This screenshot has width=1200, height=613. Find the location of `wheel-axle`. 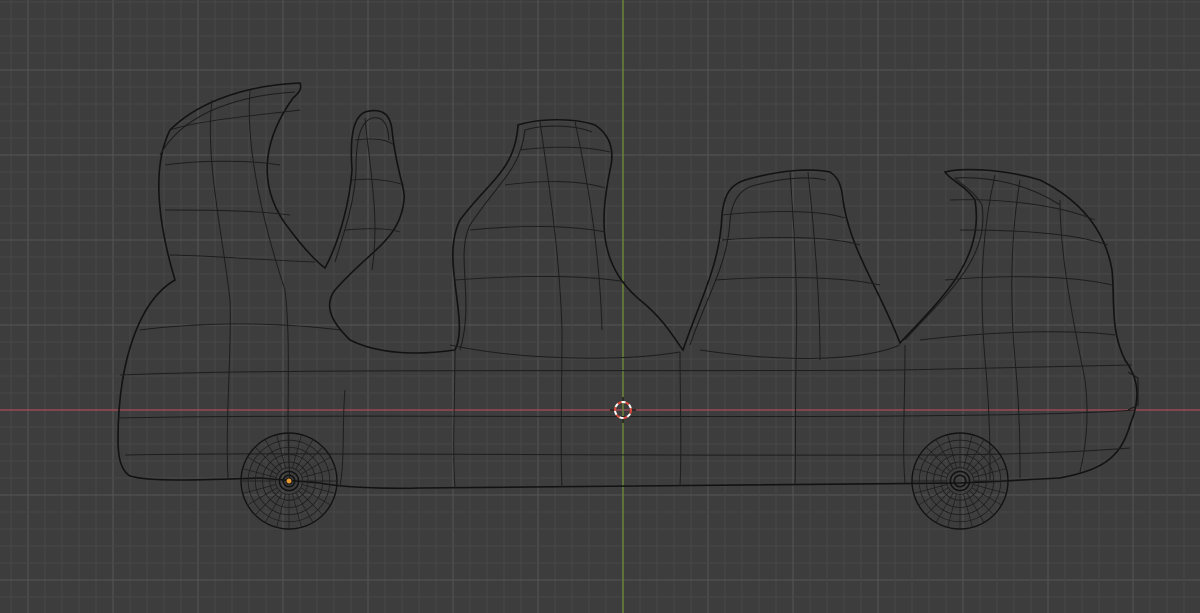

wheel-axle is located at coordinates (960, 481).